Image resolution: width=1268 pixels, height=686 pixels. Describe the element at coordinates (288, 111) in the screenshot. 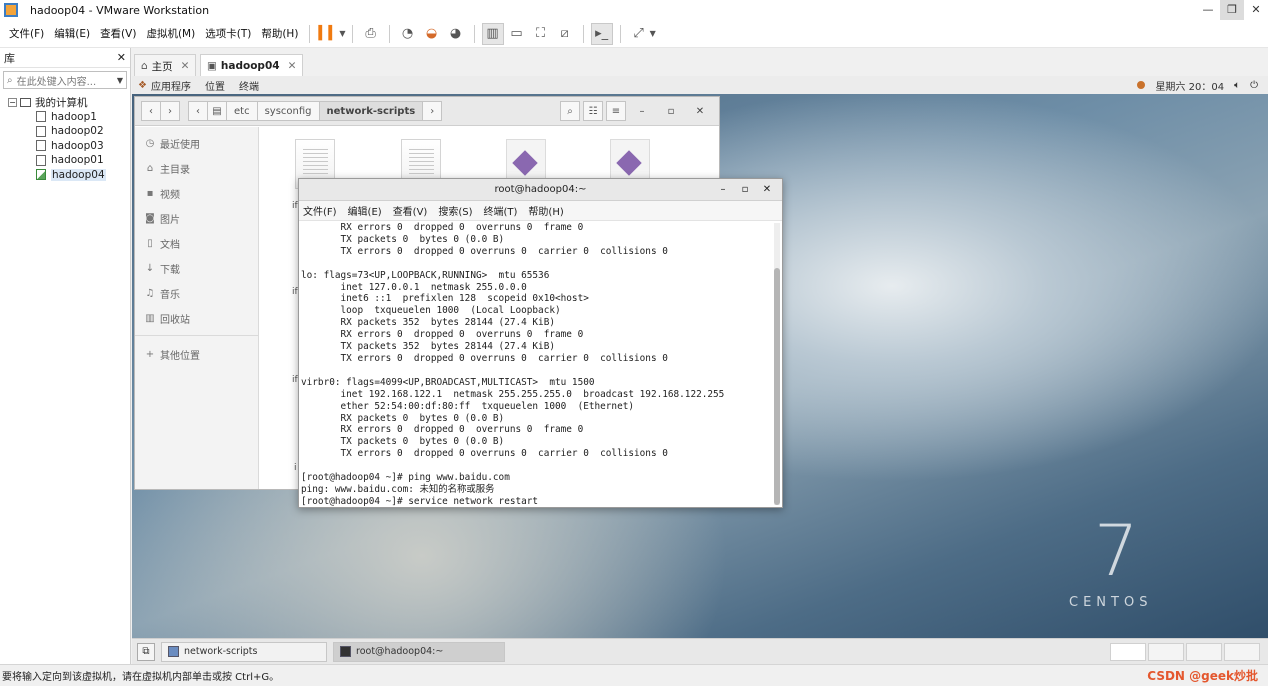

I see `path-sysconfig: sysconfig` at that location.